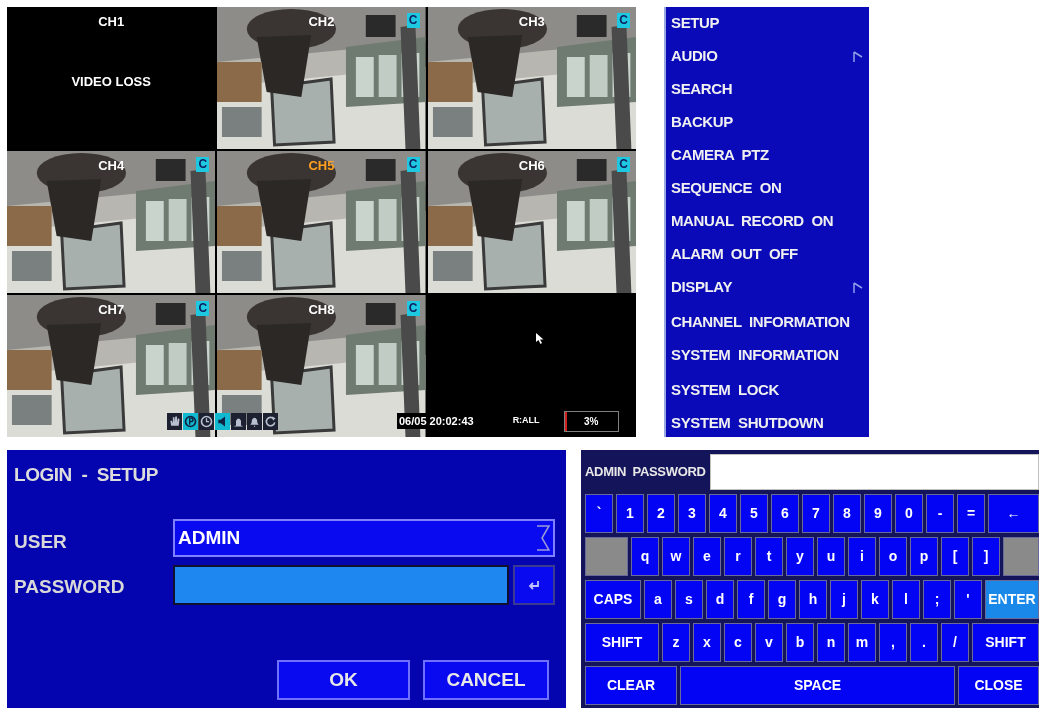 This screenshot has height=708, width=1039. What do you see at coordinates (831, 642) in the screenshot?
I see `keyboard-key: n` at bounding box center [831, 642].